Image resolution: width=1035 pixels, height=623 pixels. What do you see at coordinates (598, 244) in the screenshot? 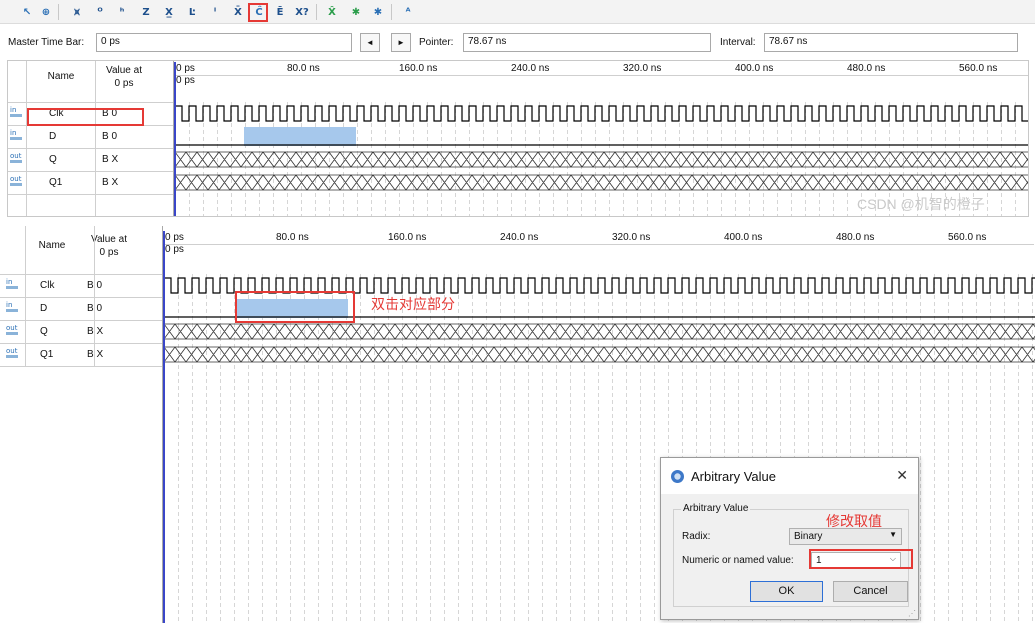
I see `header-divider` at bounding box center [598, 244].